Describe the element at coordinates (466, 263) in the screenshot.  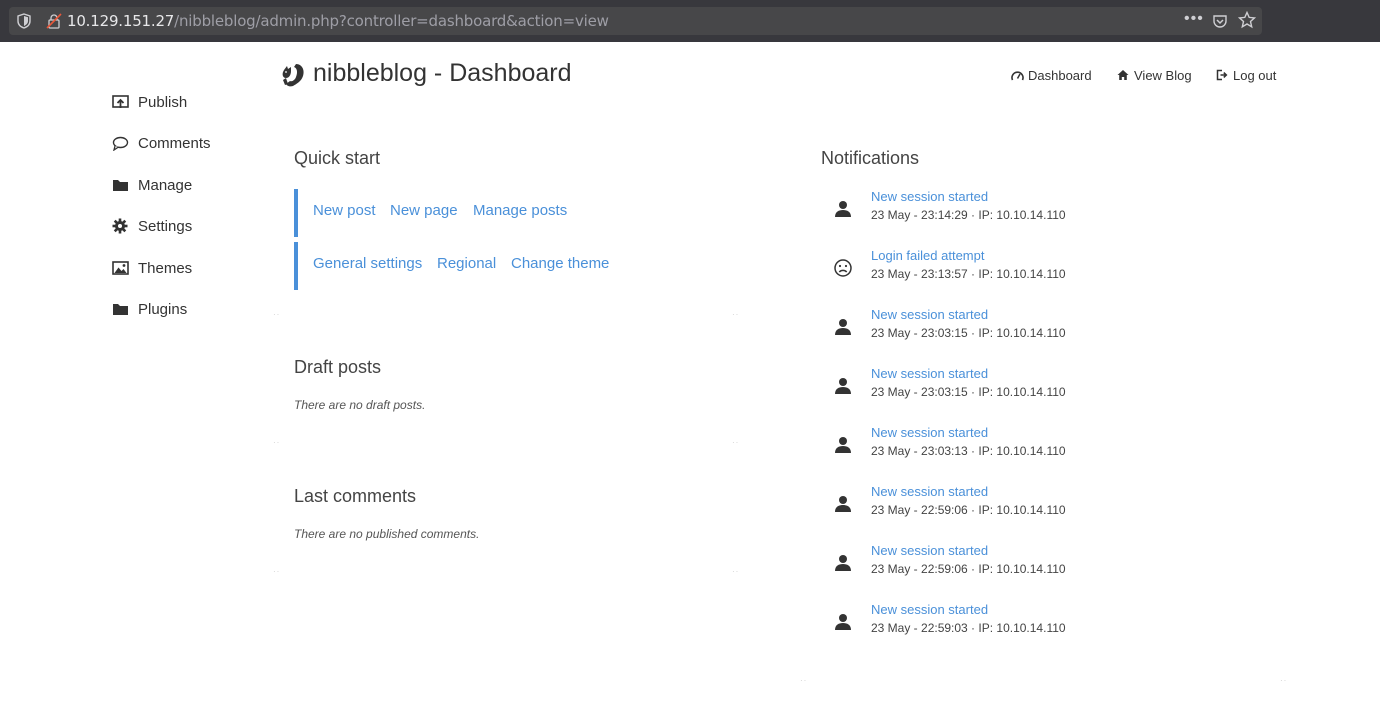
I see `regional-link: Regional` at that location.